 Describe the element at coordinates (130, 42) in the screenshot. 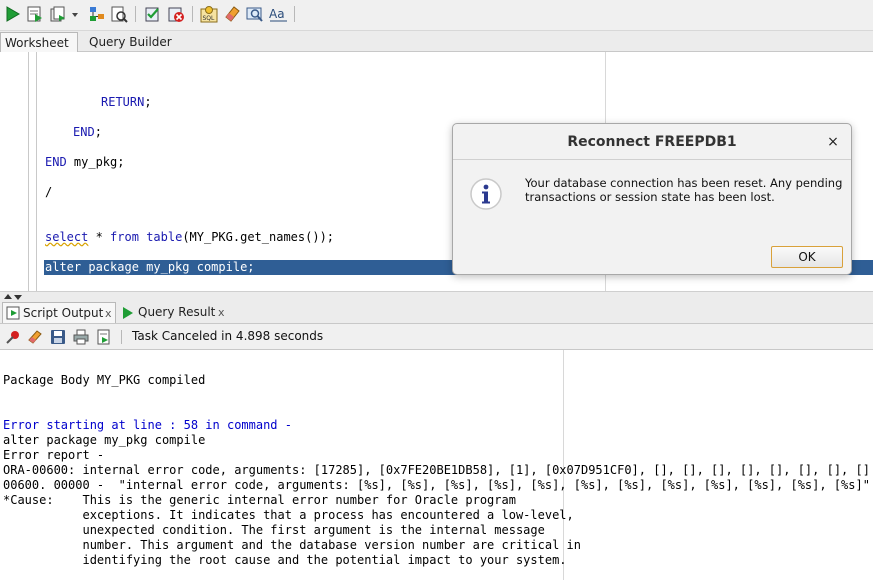

I see `tab-query-builder: Query Builder` at that location.